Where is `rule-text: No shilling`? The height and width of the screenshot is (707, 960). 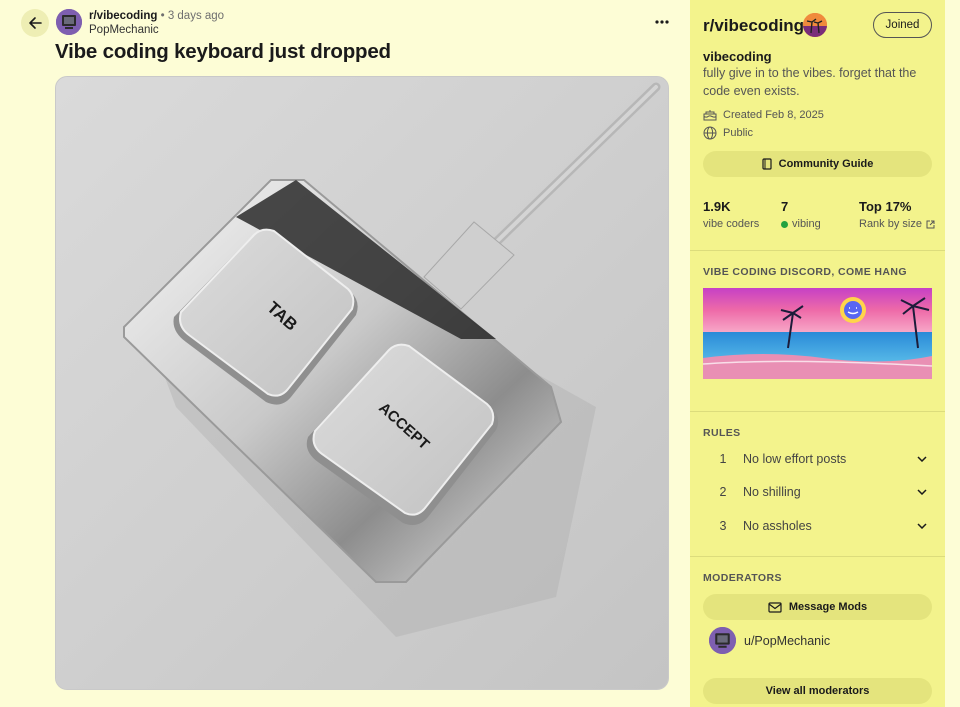 rule-text: No shilling is located at coordinates (772, 492).